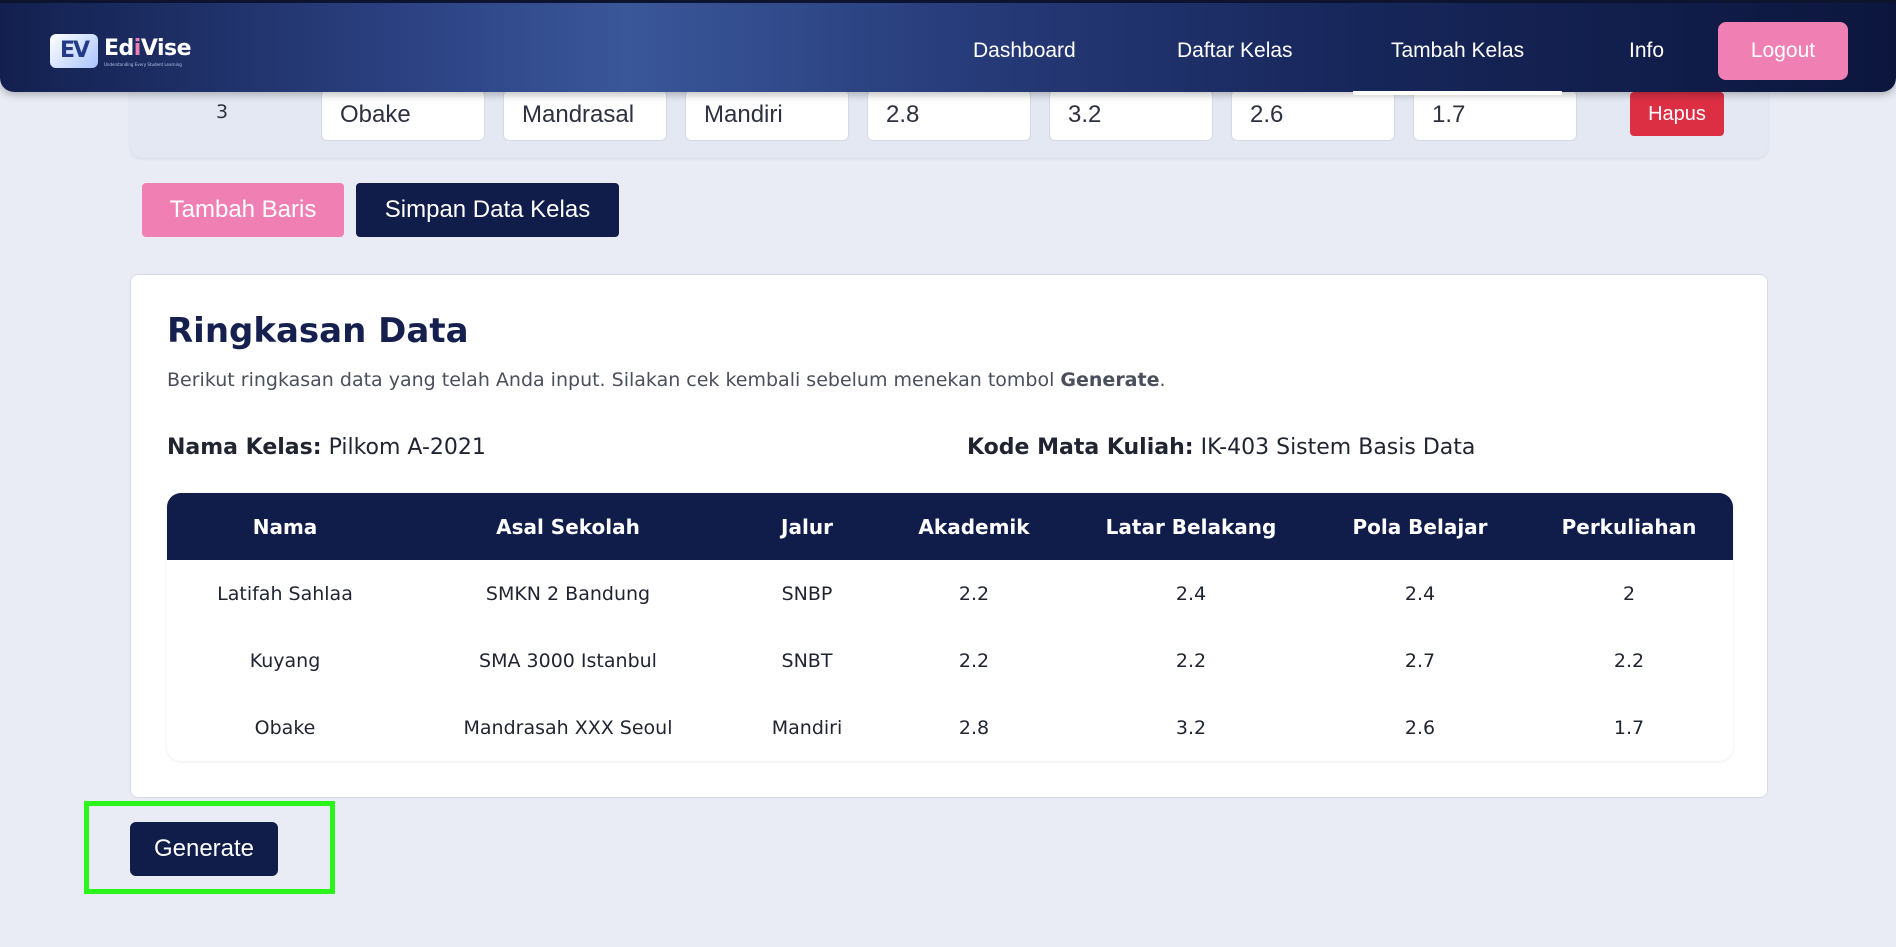  Describe the element at coordinates (403, 115) in the screenshot. I see `name-input: Obake` at that location.